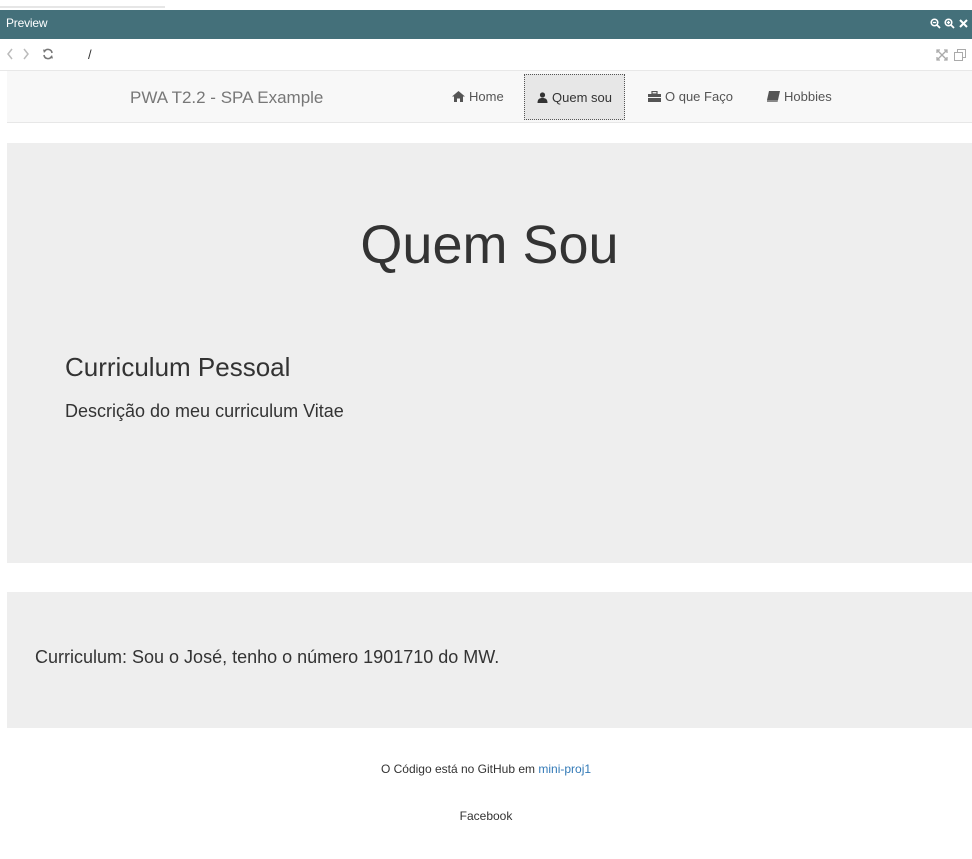 The height and width of the screenshot is (859, 972). Describe the element at coordinates (486, 24) in the screenshot. I see `preview-title-bar: Preview` at that location.